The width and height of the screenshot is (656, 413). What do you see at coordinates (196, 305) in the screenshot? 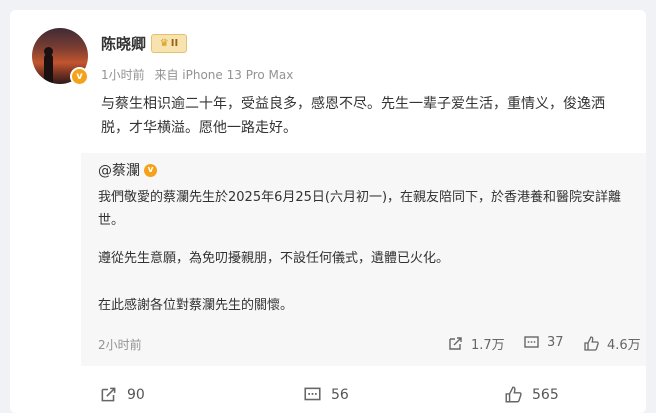
I see `repost-paragraph: 在此感謝各位對蔡瀾先生的關懷。` at bounding box center [196, 305].